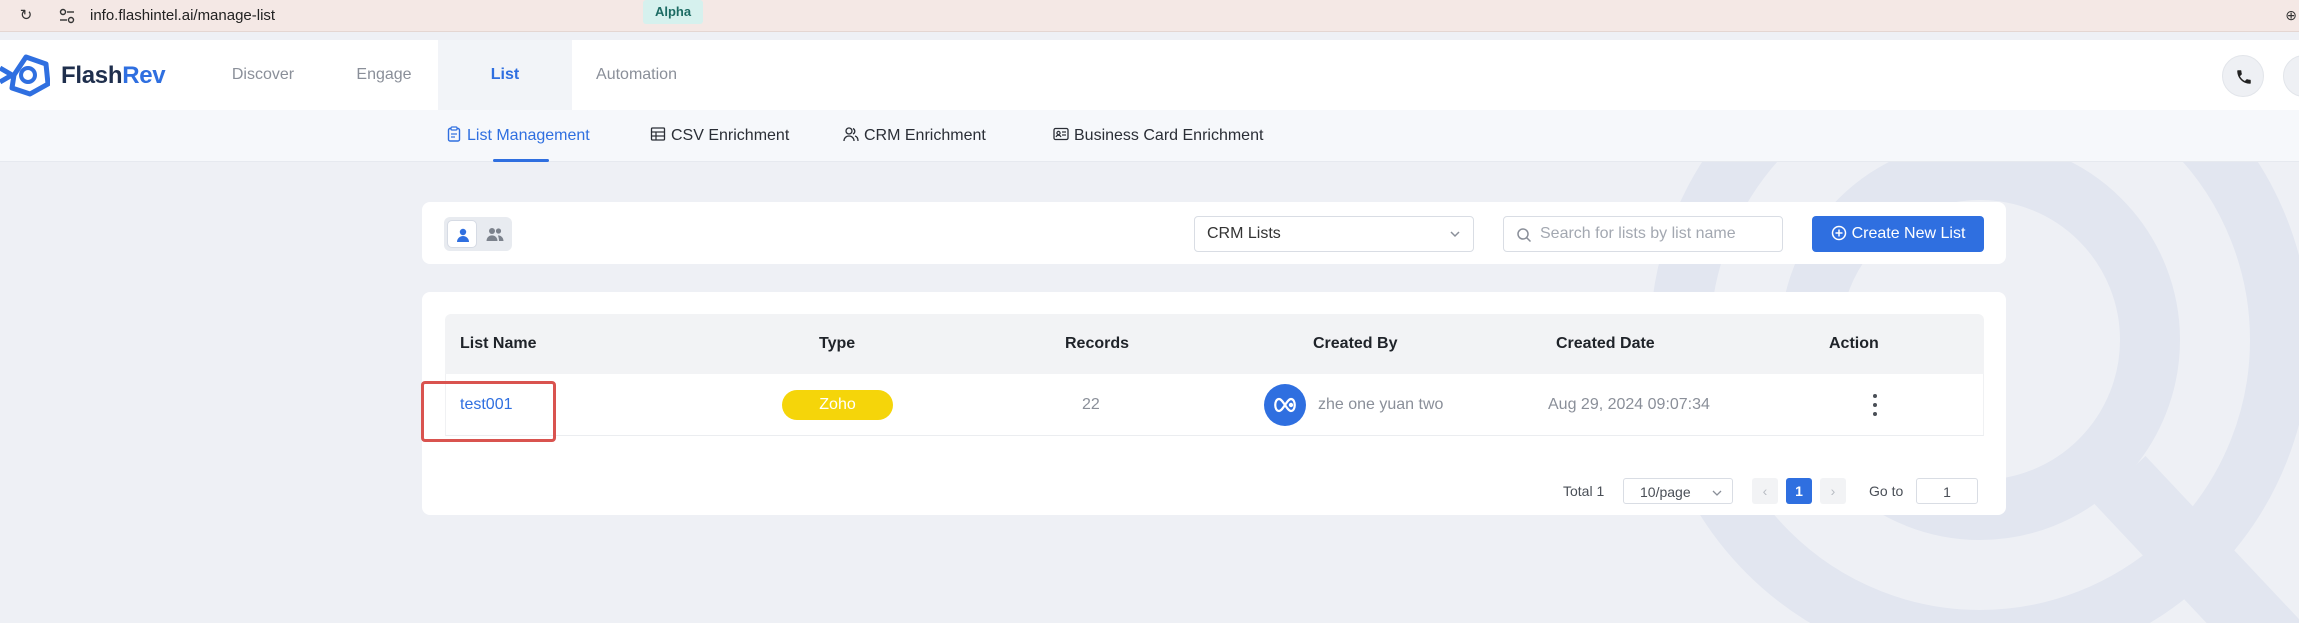 Image resolution: width=2299 pixels, height=623 pixels. I want to click on phone-icon, so click(2244, 77).